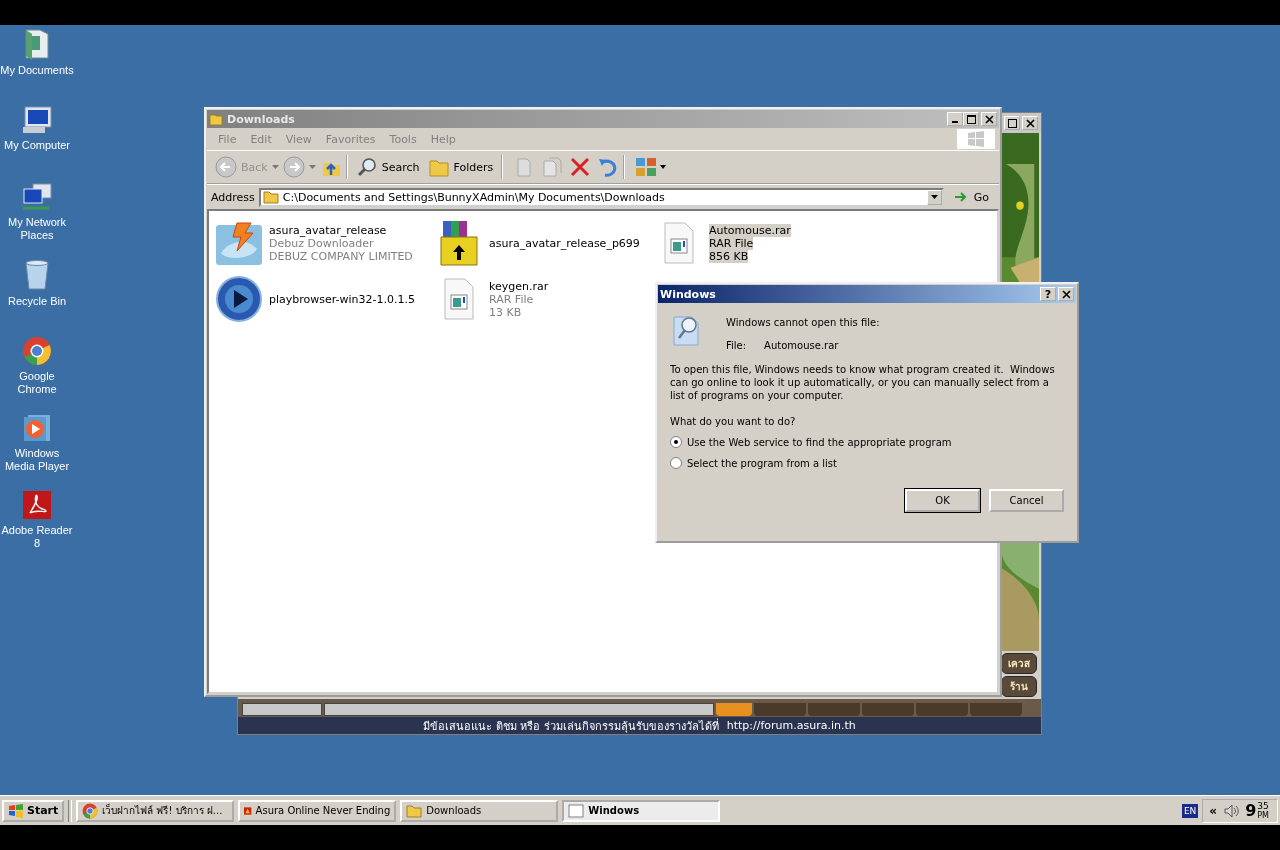 The image size is (1280, 850). Describe the element at coordinates (239, 243) in the screenshot. I see `installer-icon` at that location.